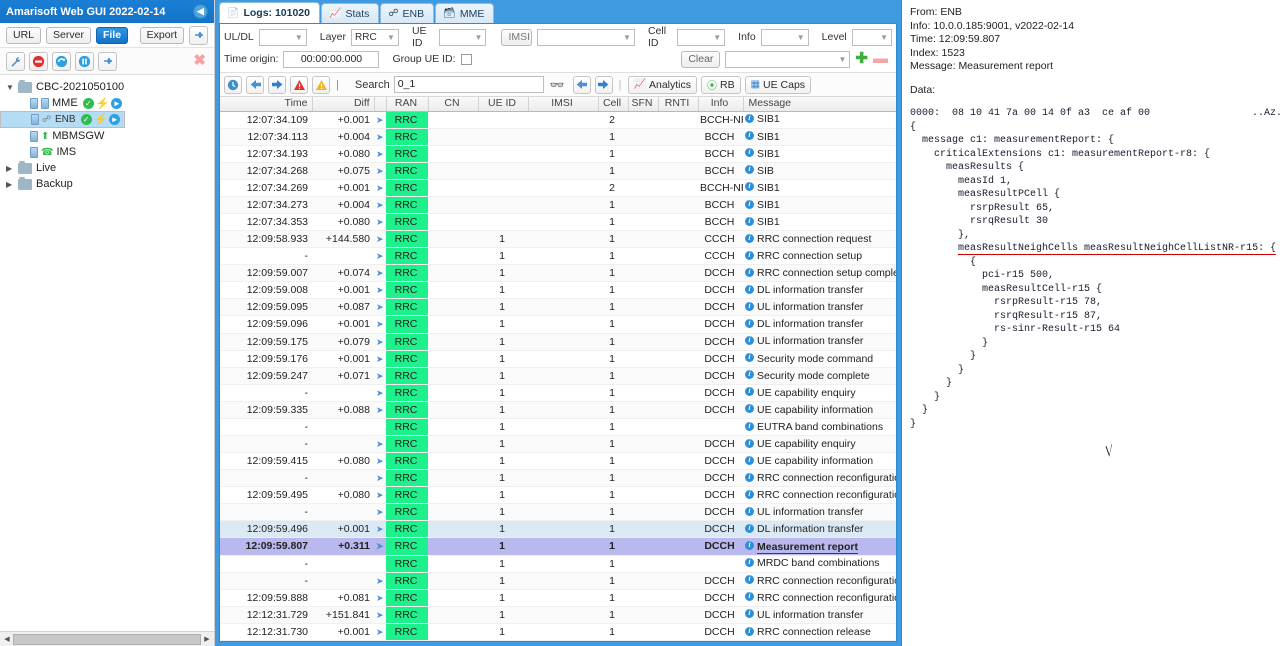 The image size is (1280, 646). I want to click on scrollbar-thumb, so click(107, 639).